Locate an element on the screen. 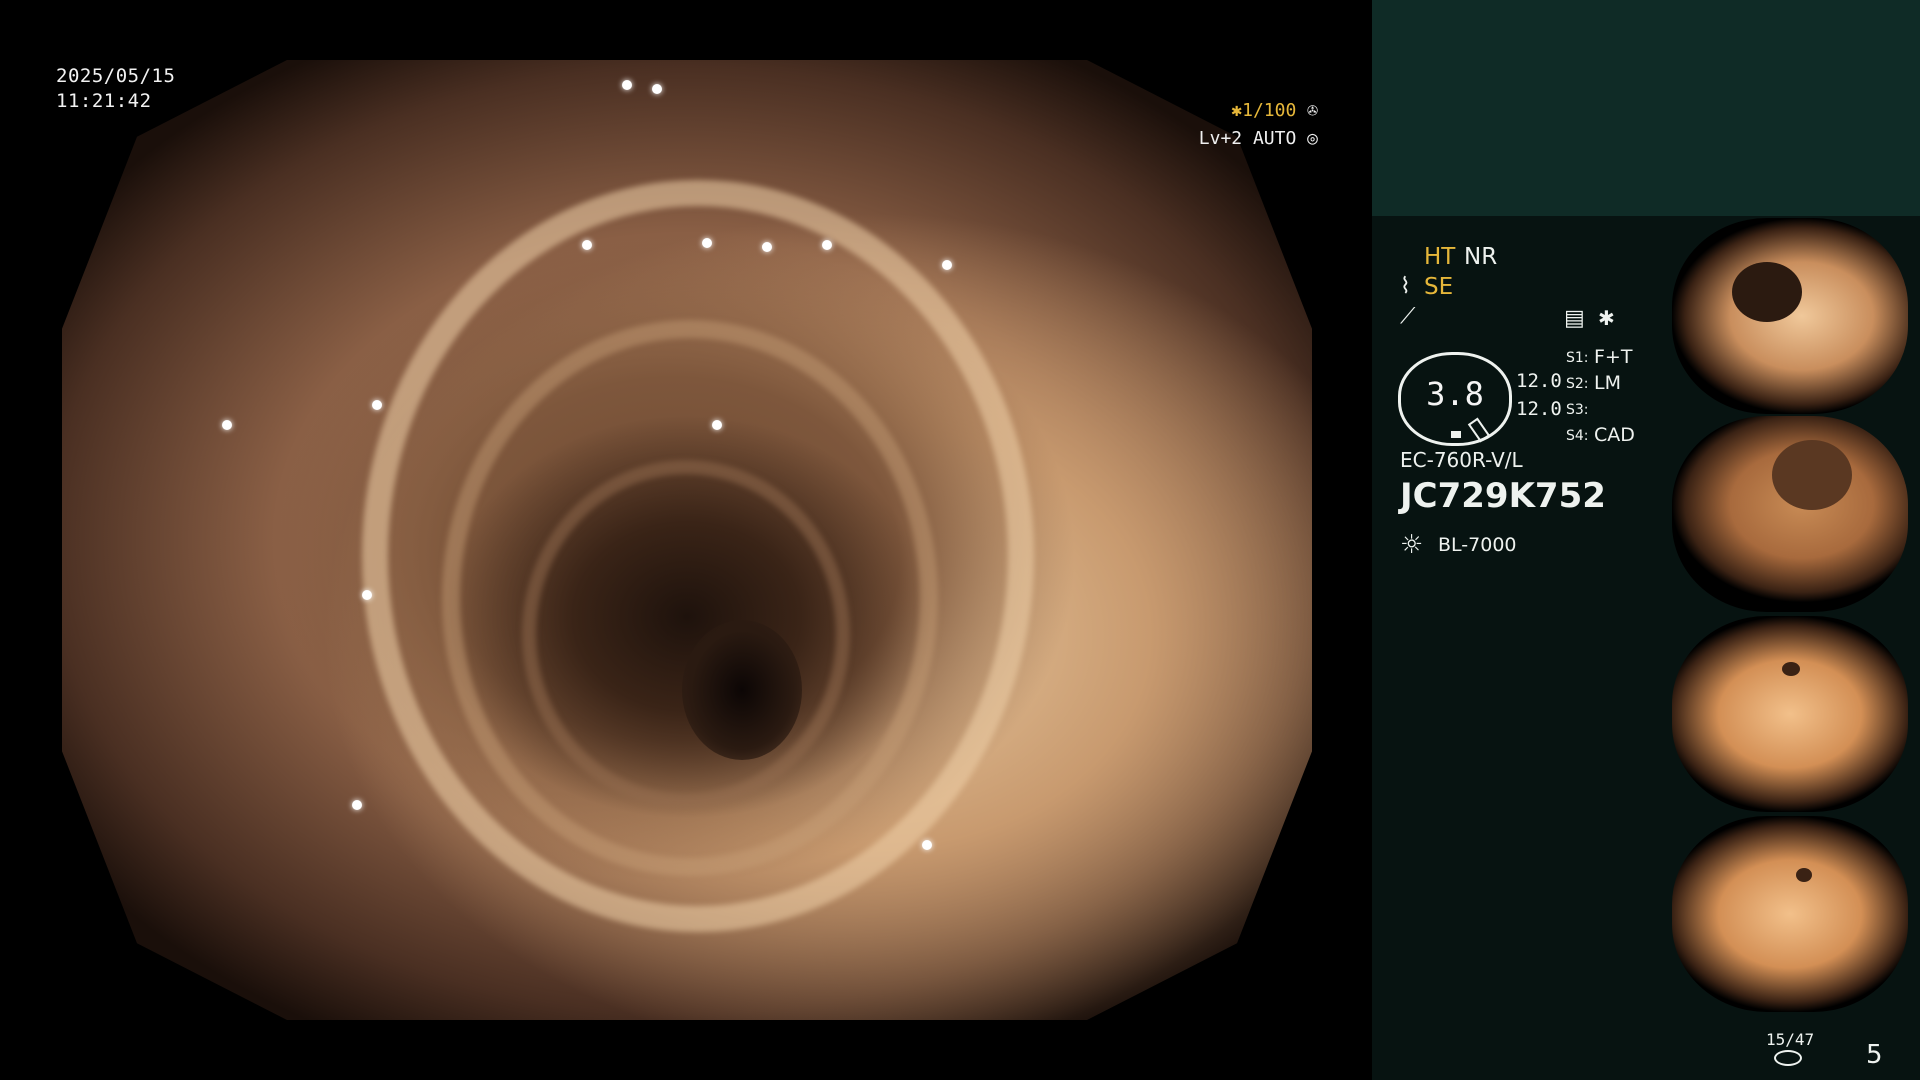 Image resolution: width=1920 pixels, height=1080 pixels. date-text: 2025/05/15 is located at coordinates (116, 76).